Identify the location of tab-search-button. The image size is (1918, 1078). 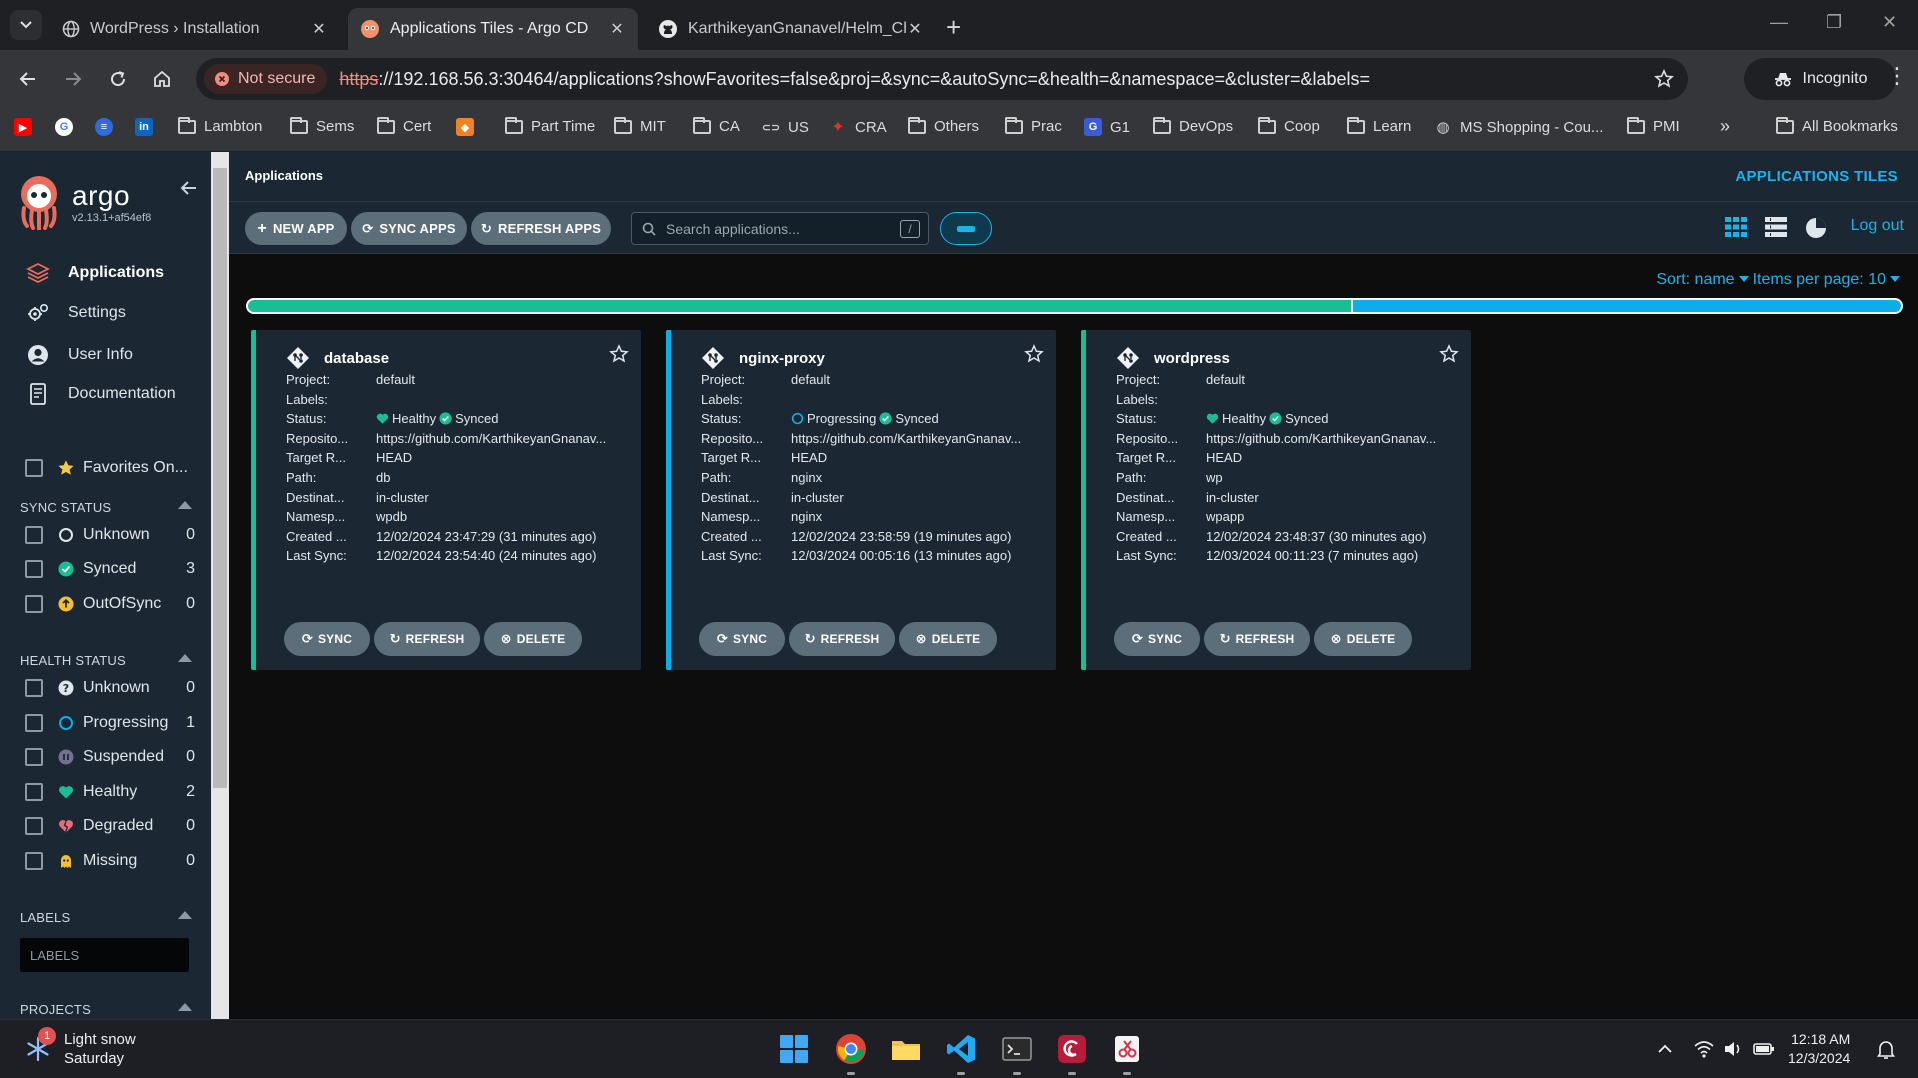
(26, 25).